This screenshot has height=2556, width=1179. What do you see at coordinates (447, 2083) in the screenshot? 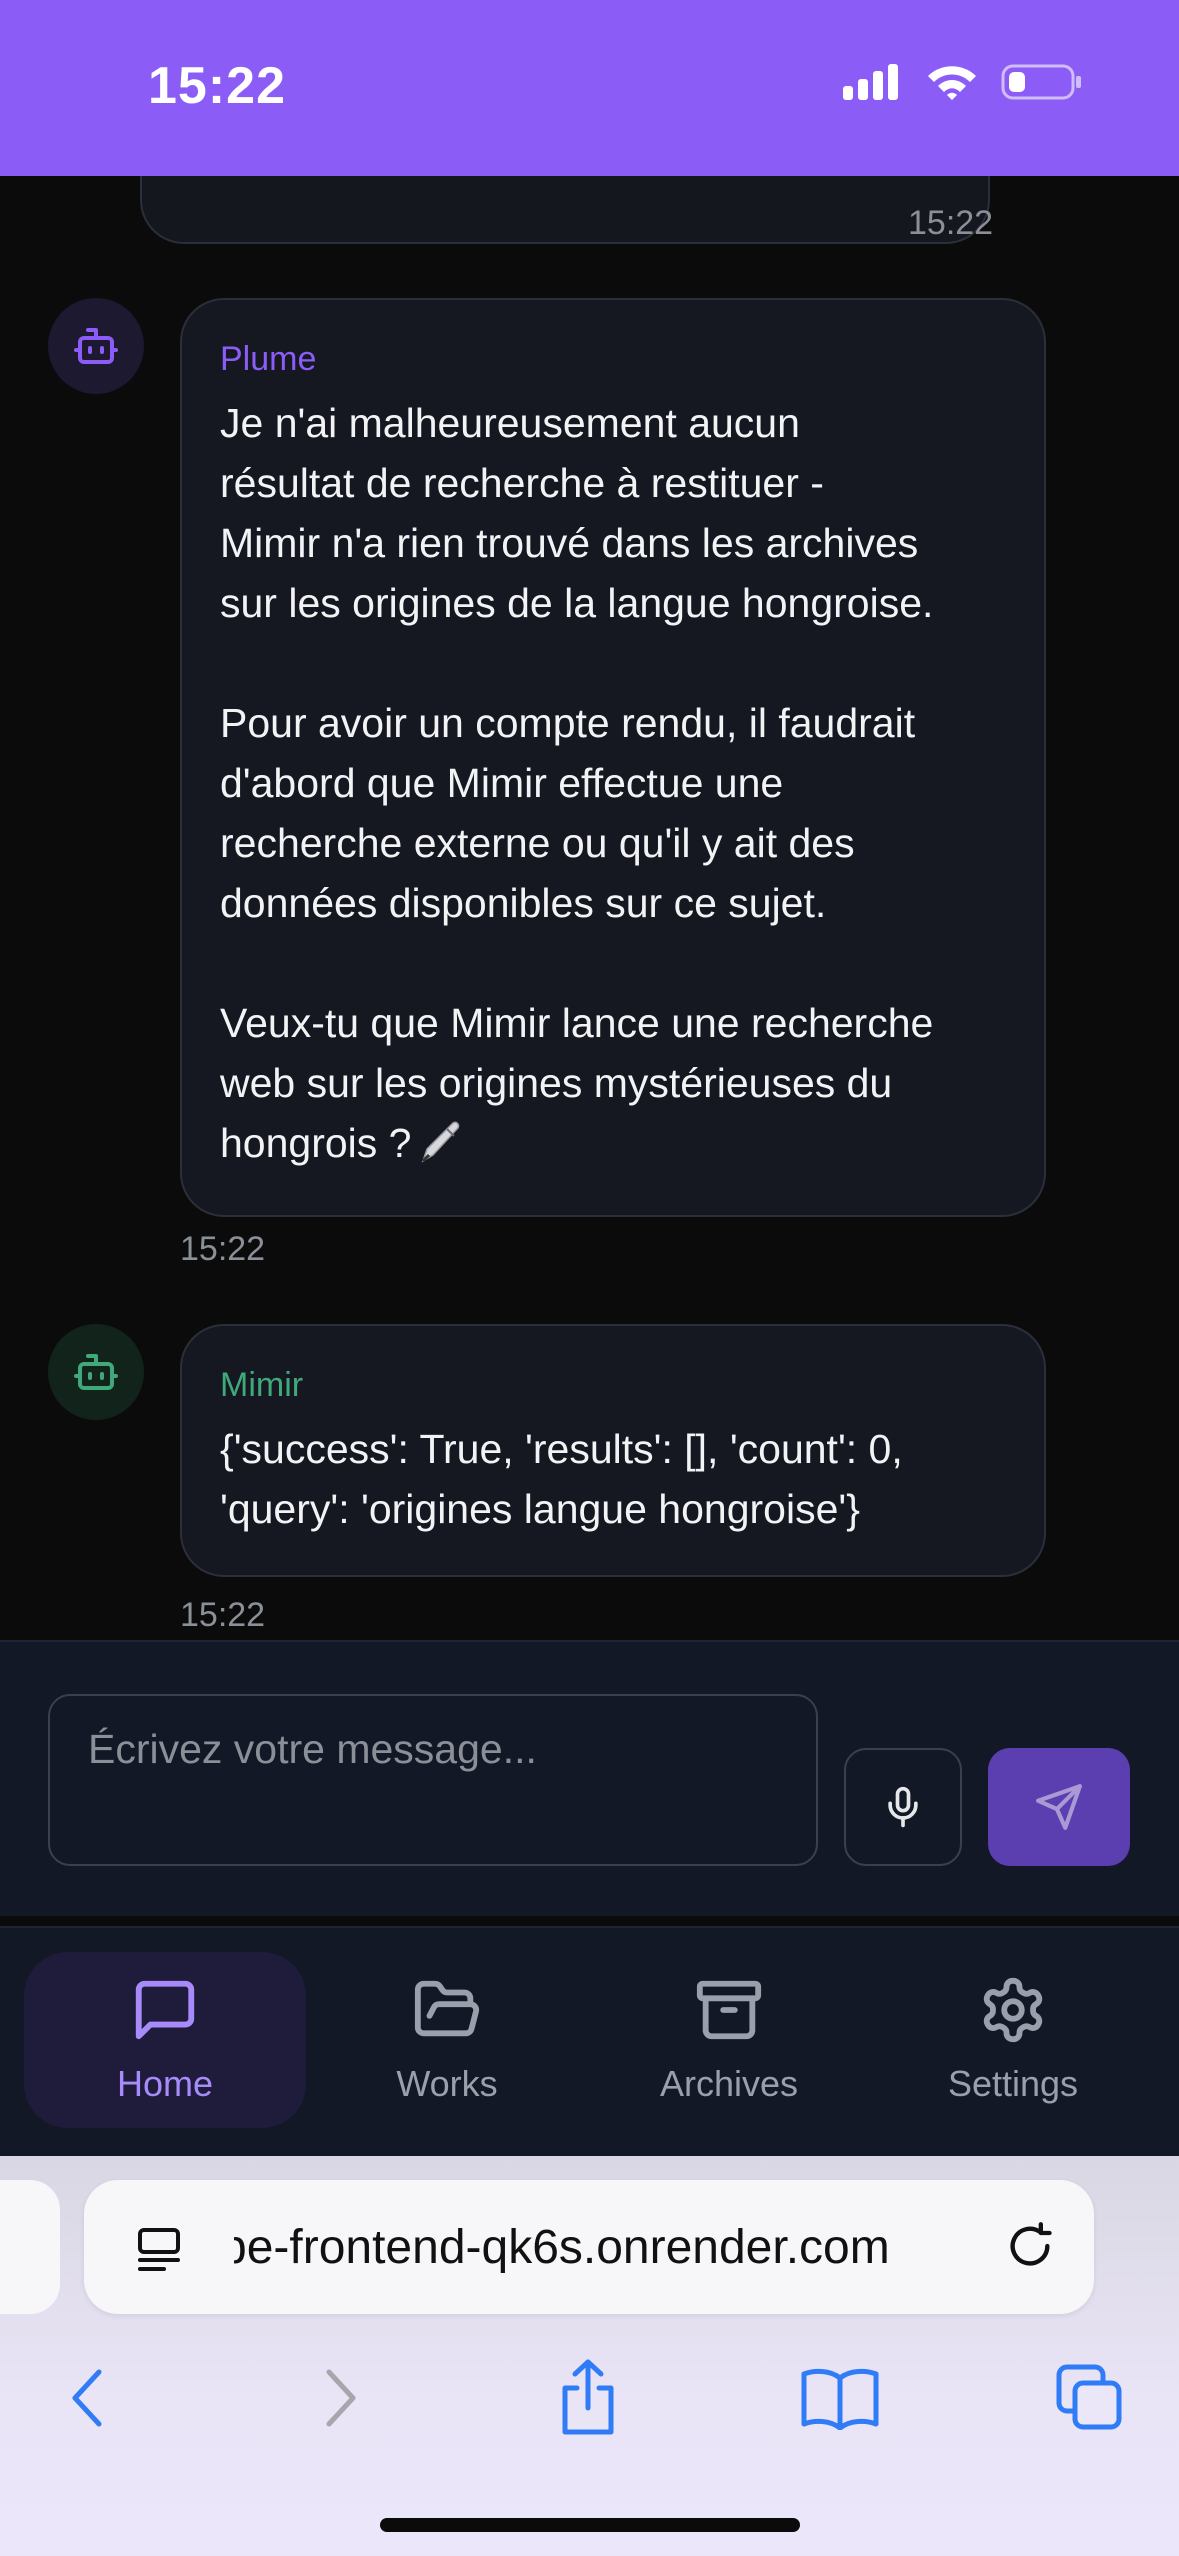
I see `nav-label: Works` at bounding box center [447, 2083].